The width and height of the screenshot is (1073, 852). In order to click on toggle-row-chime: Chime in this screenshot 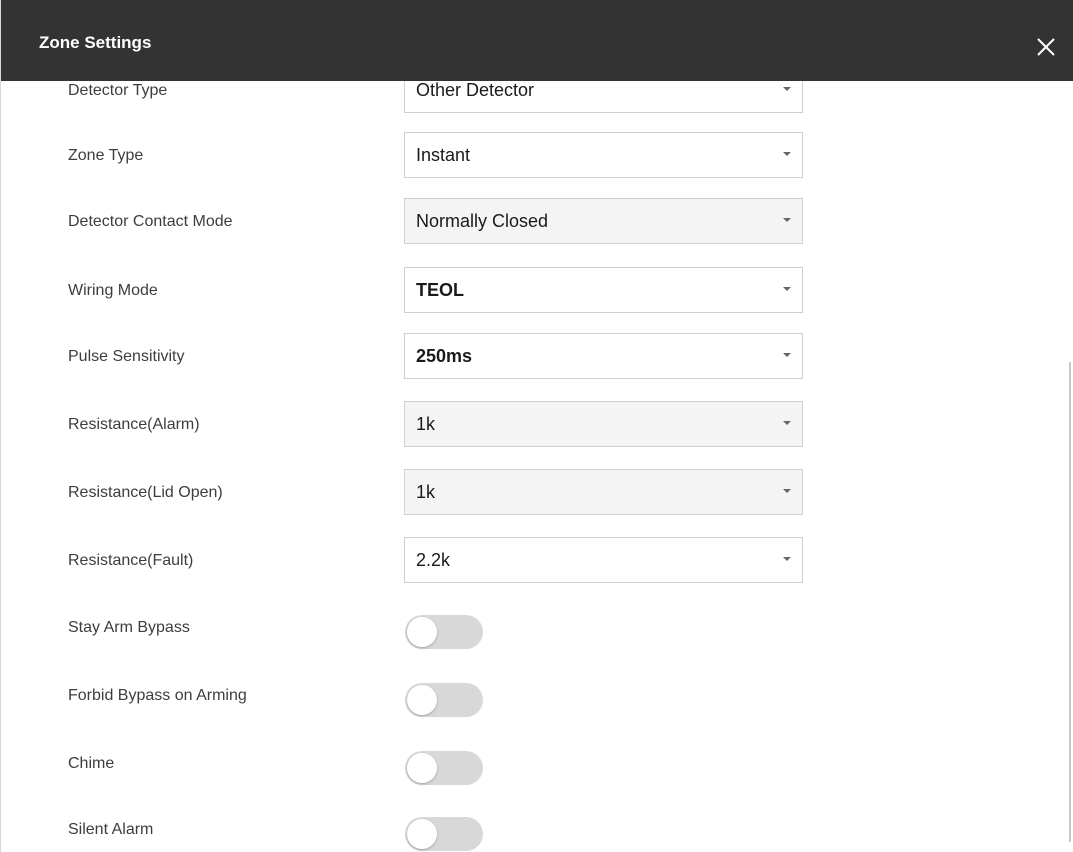, I will do `click(531, 764)`.